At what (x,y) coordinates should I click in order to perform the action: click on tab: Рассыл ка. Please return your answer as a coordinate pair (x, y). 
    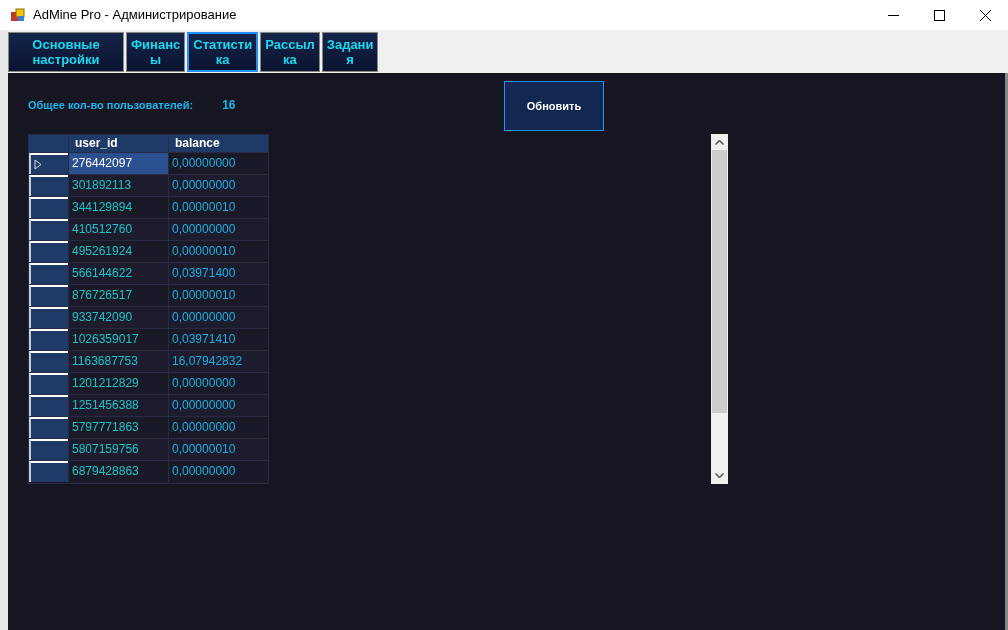
    Looking at the image, I should click on (290, 52).